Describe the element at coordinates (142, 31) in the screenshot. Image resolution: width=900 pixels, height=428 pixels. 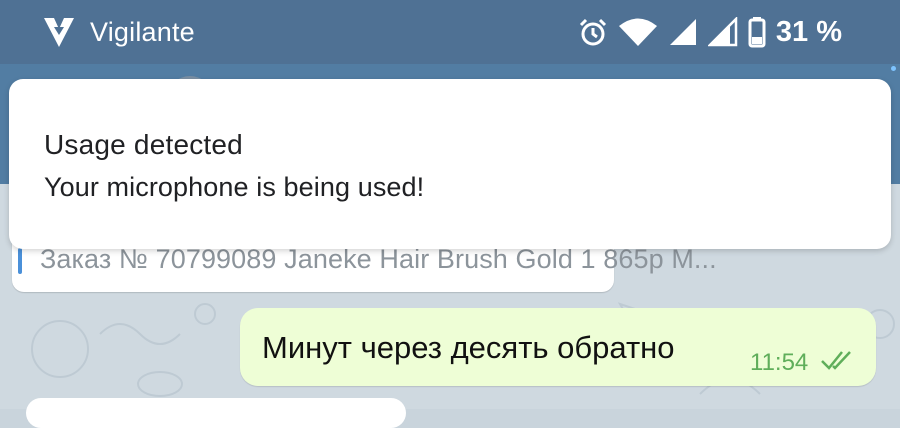
I see `app-name: Vigilante` at that location.